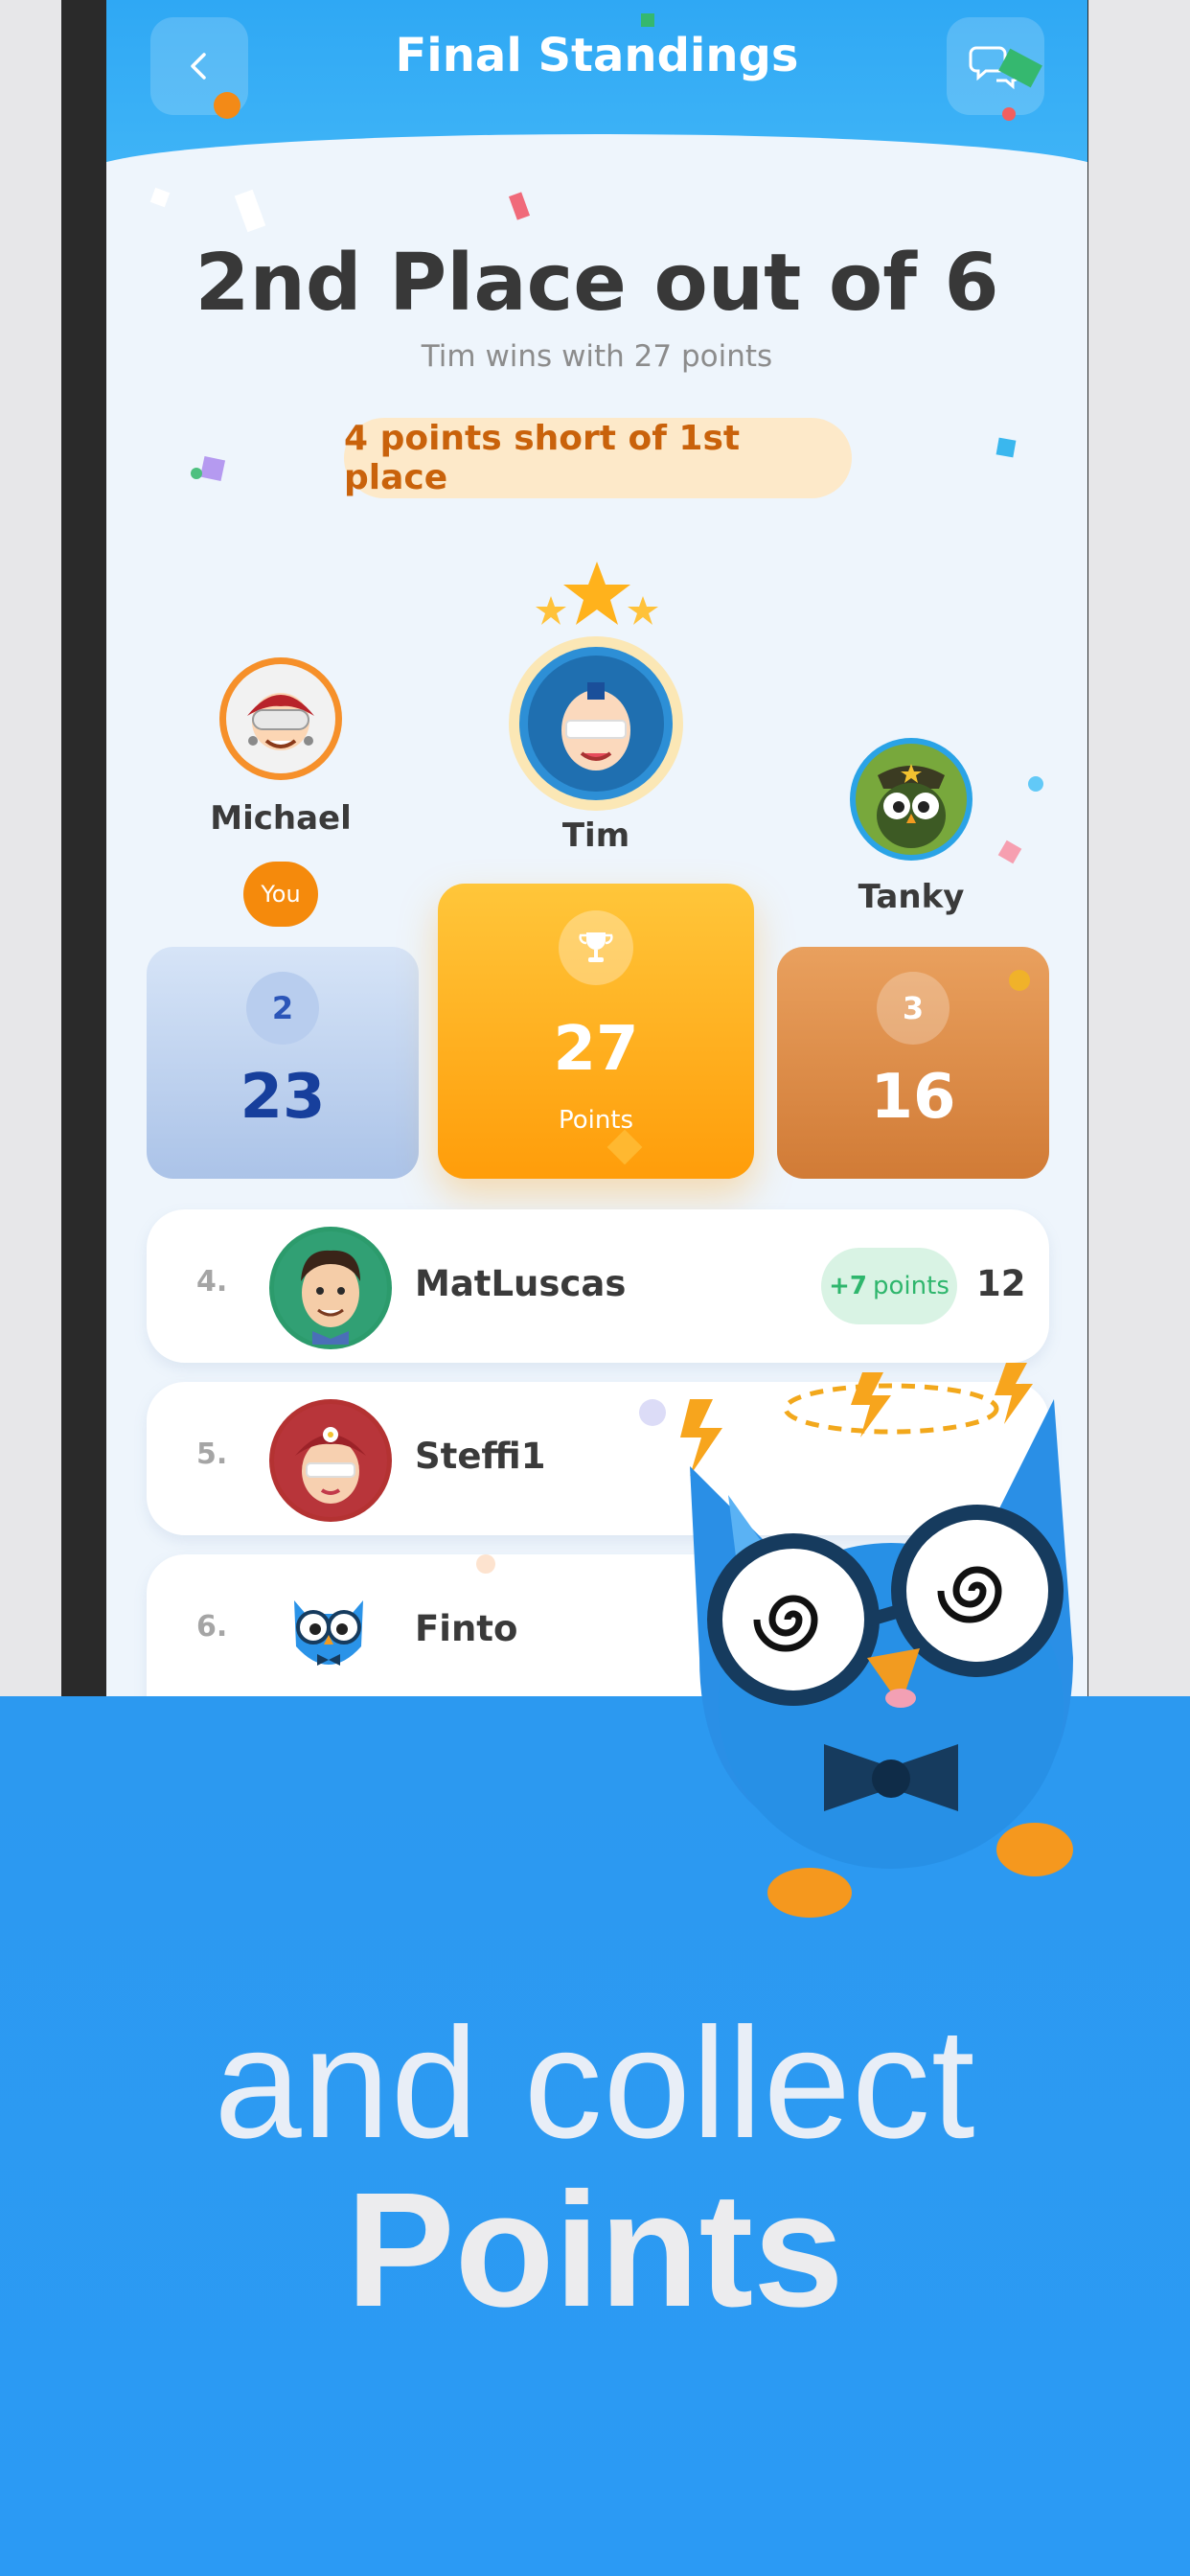 The width and height of the screenshot is (1190, 2576). What do you see at coordinates (282, 1008) in the screenshot?
I see `rank-circle-second: 2` at bounding box center [282, 1008].